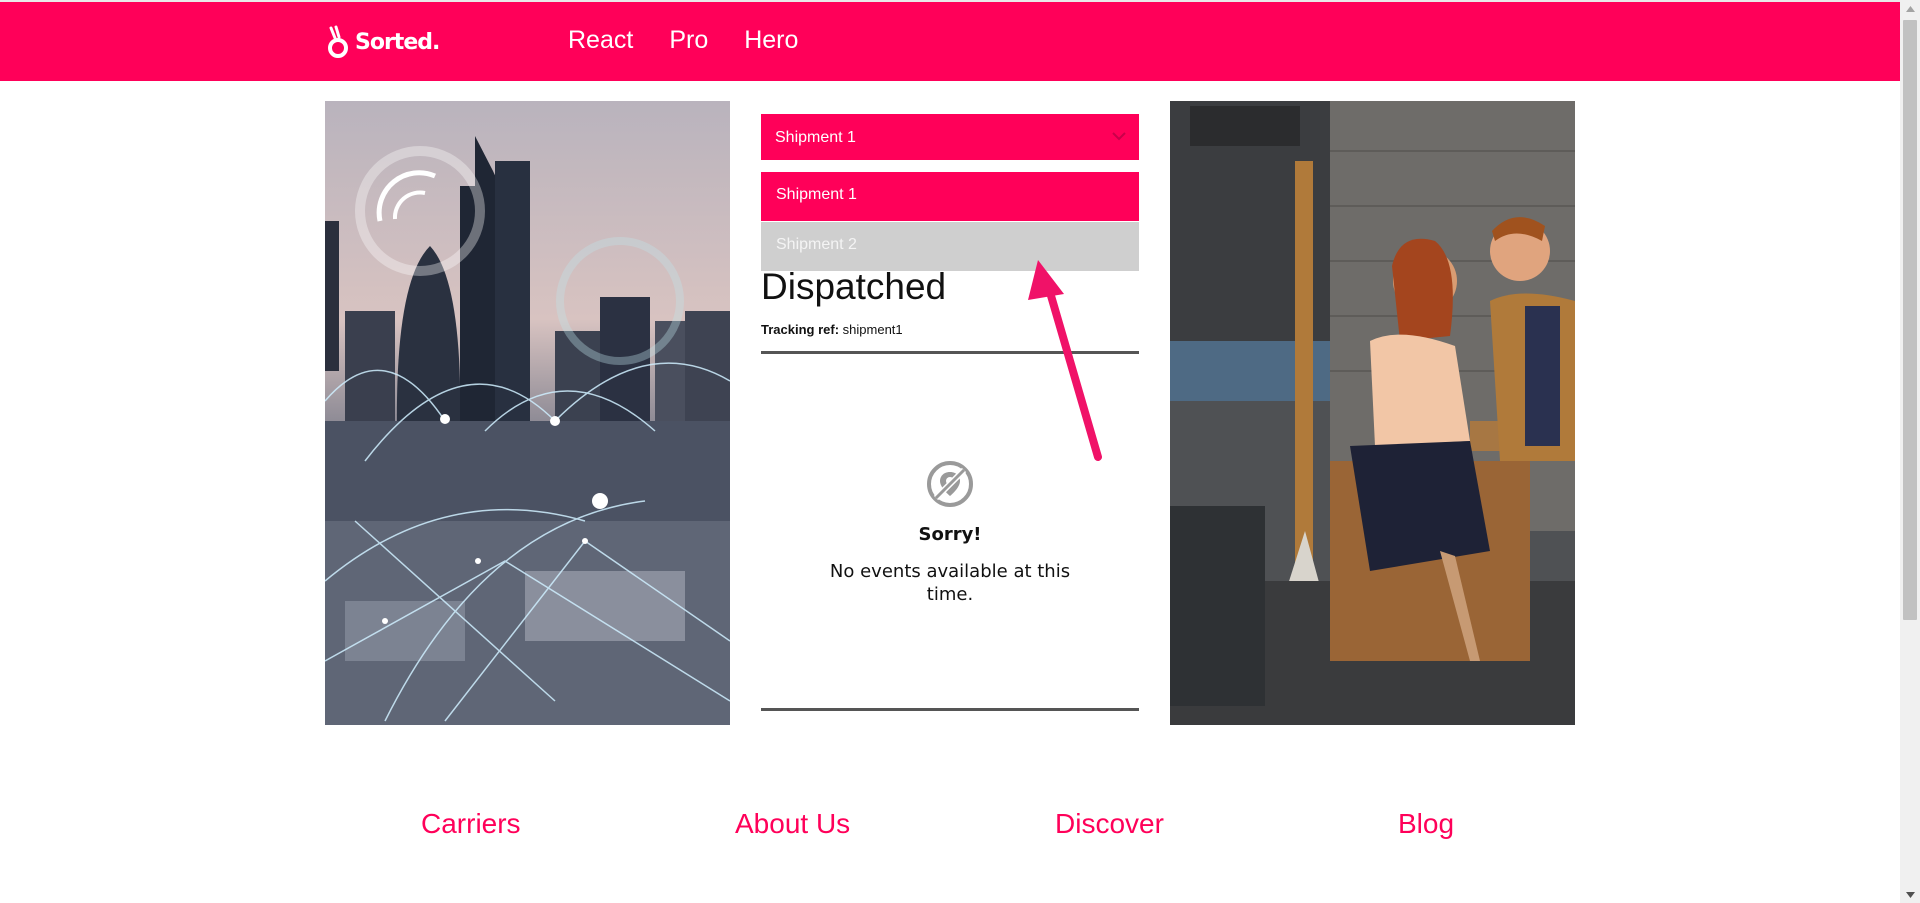  What do you see at coordinates (815, 137) in the screenshot?
I see `shipment-select-value: Shipment 1` at bounding box center [815, 137].